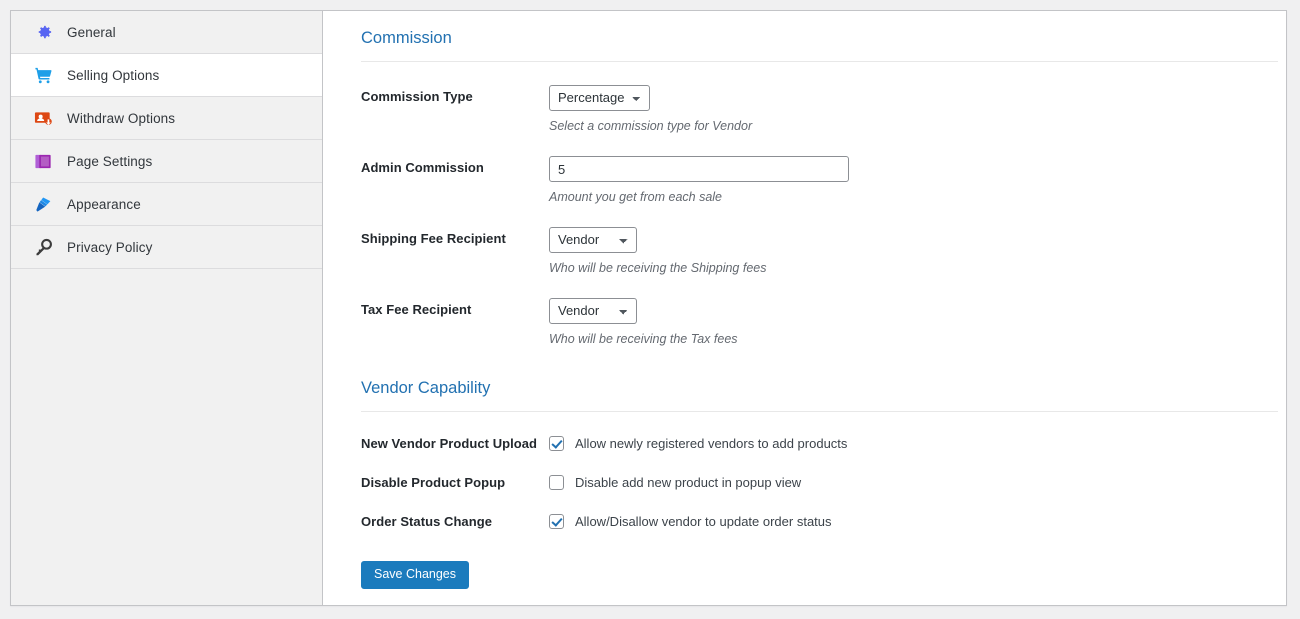  What do you see at coordinates (415, 575) in the screenshot?
I see `save-changes-button: Save Changes` at bounding box center [415, 575].